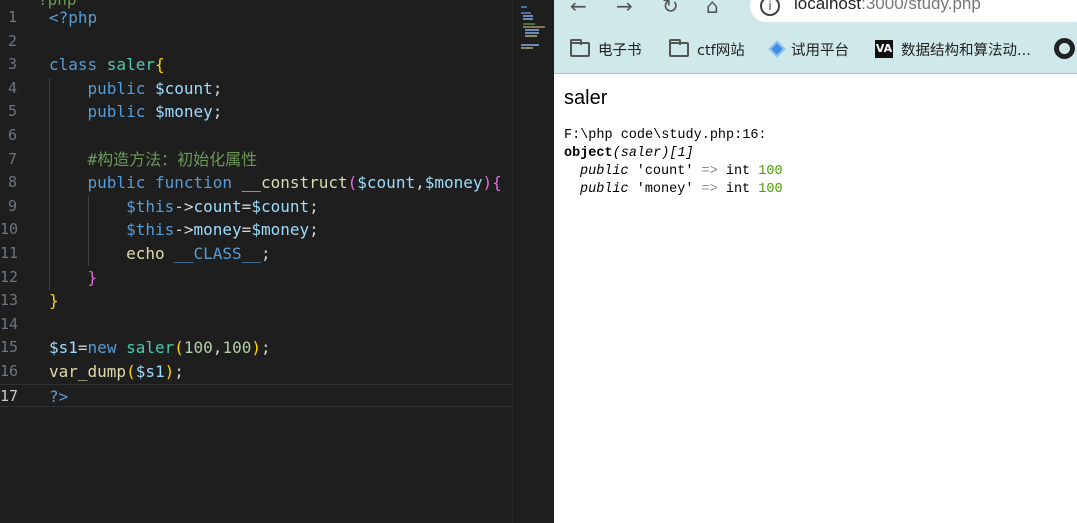 Image resolution: width=1077 pixels, height=523 pixels. Describe the element at coordinates (641, 153) in the screenshot. I see `object-class: (saler)` at that location.